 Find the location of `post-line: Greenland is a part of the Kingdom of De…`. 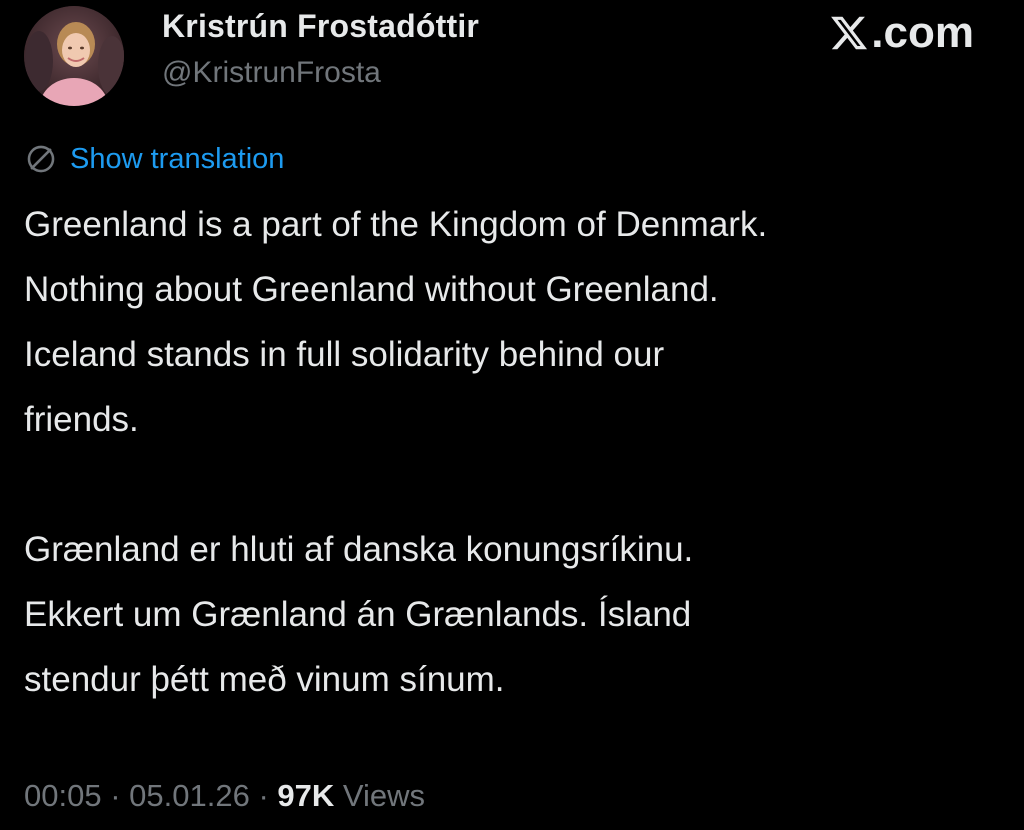

post-line: Greenland is a part of the Kingdom of De… is located at coordinates (396, 224).